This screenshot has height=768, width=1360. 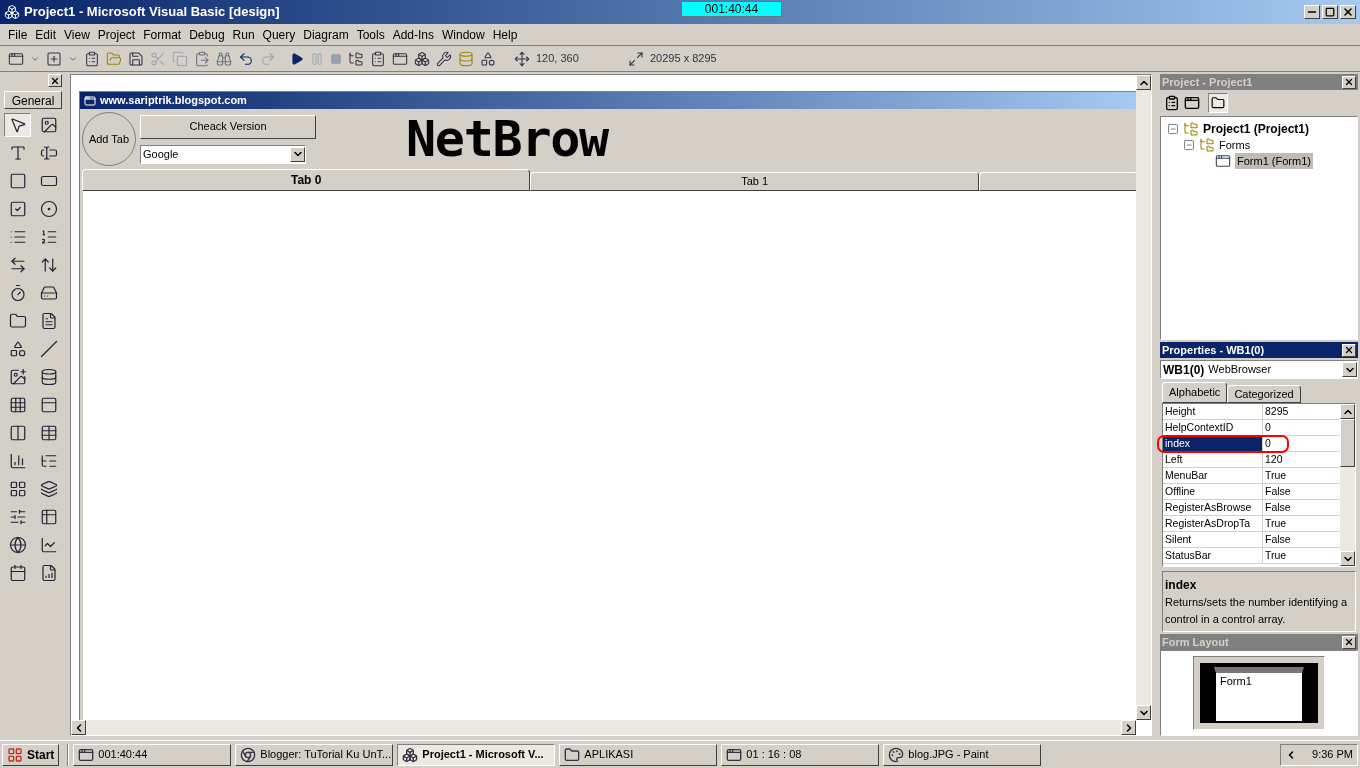 I want to click on vertical-scroll-icon, so click(x=48, y=265).